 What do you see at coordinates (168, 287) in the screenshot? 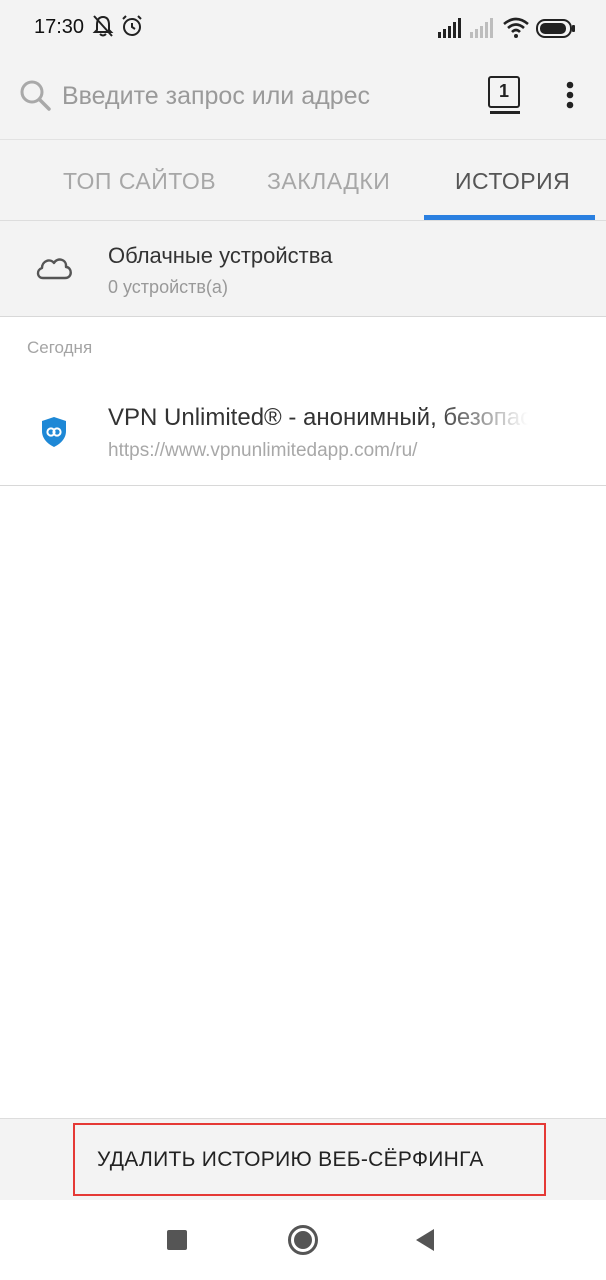
I see `cloud-devices-count: 0 устройств(а)` at bounding box center [168, 287].